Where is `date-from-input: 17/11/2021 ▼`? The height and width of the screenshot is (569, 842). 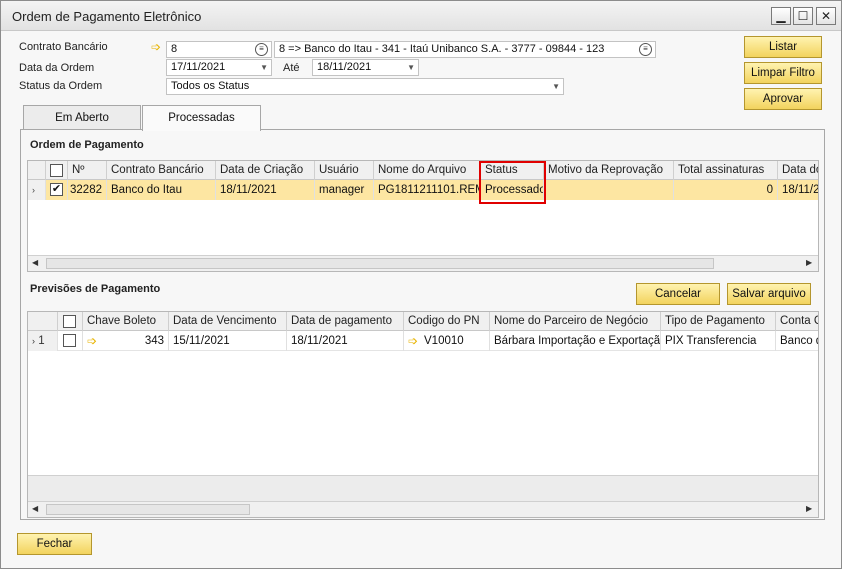
date-from-input: 17/11/2021 ▼ is located at coordinates (219, 67).